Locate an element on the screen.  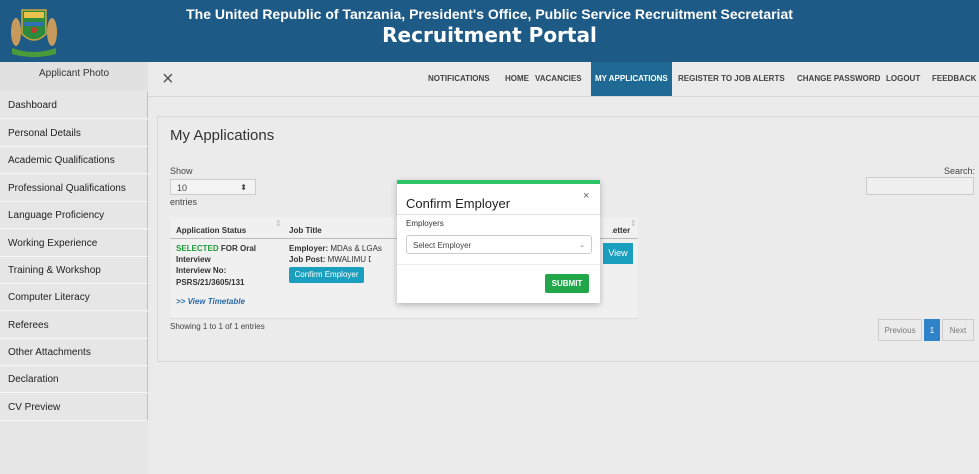
employers-label: Employers is located at coordinates (425, 223).